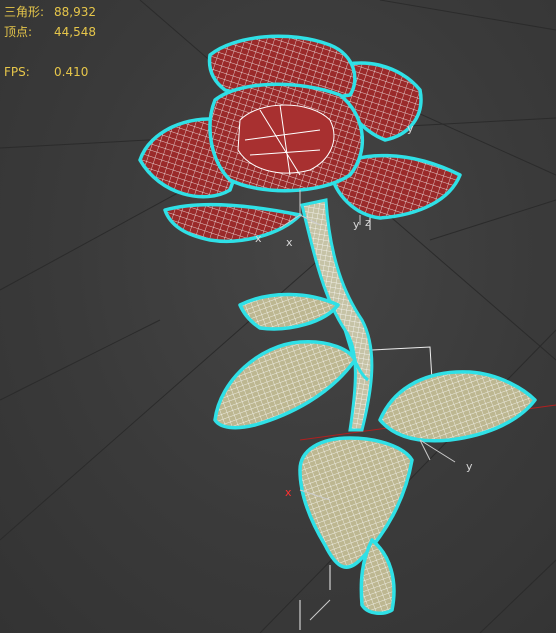  What do you see at coordinates (410, 128) in the screenshot?
I see `gizmo-label-y-1: y` at bounding box center [410, 128].